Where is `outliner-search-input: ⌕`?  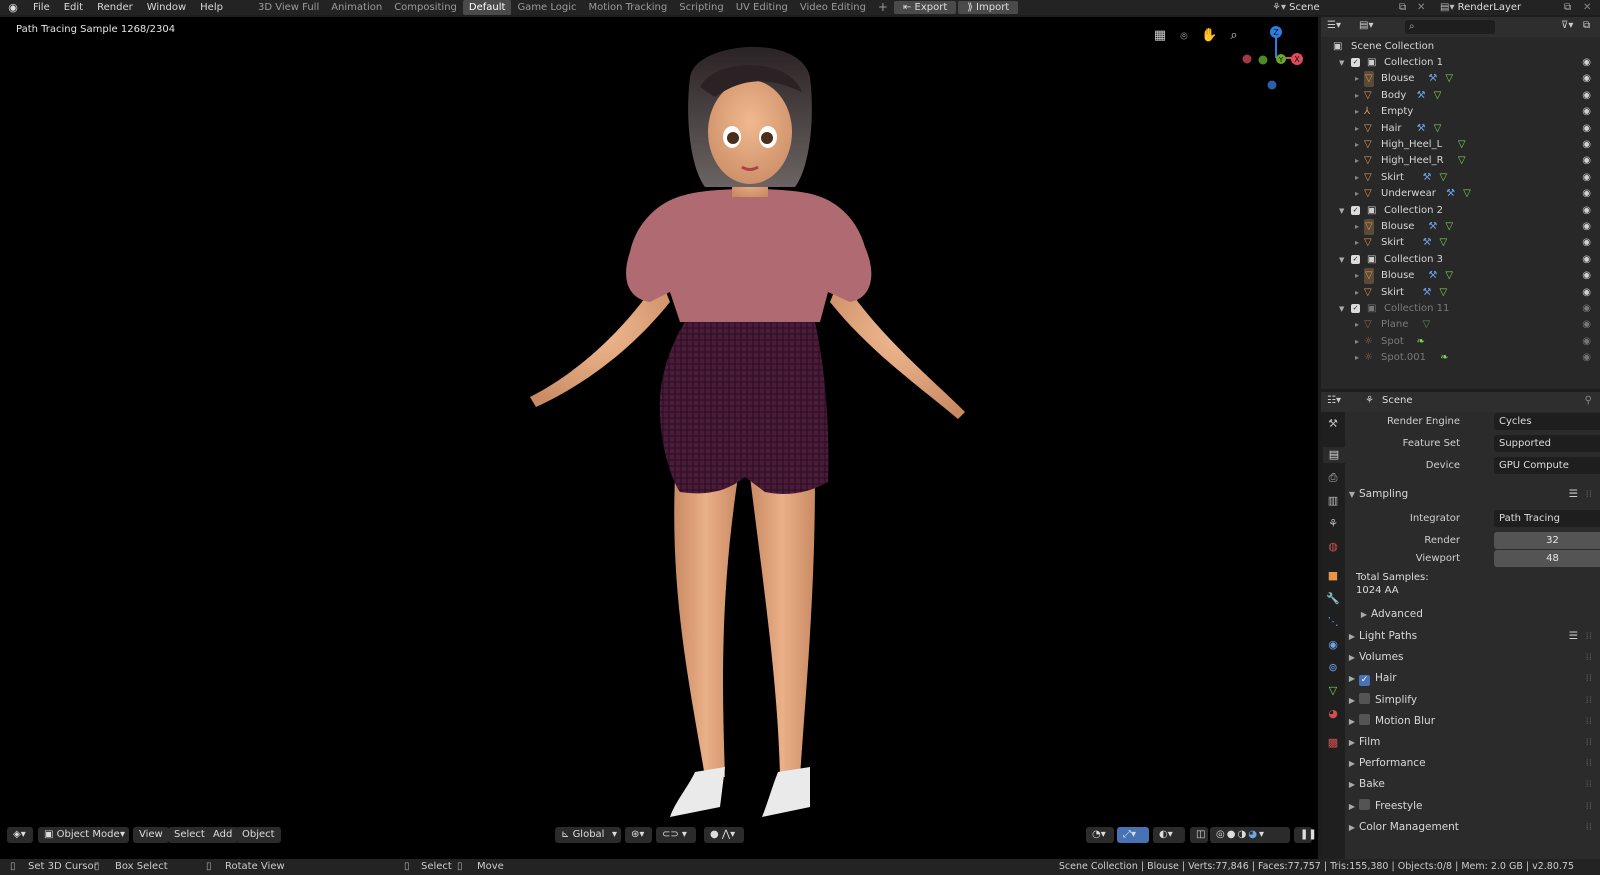
outliner-search-input: ⌕ is located at coordinates (1450, 27).